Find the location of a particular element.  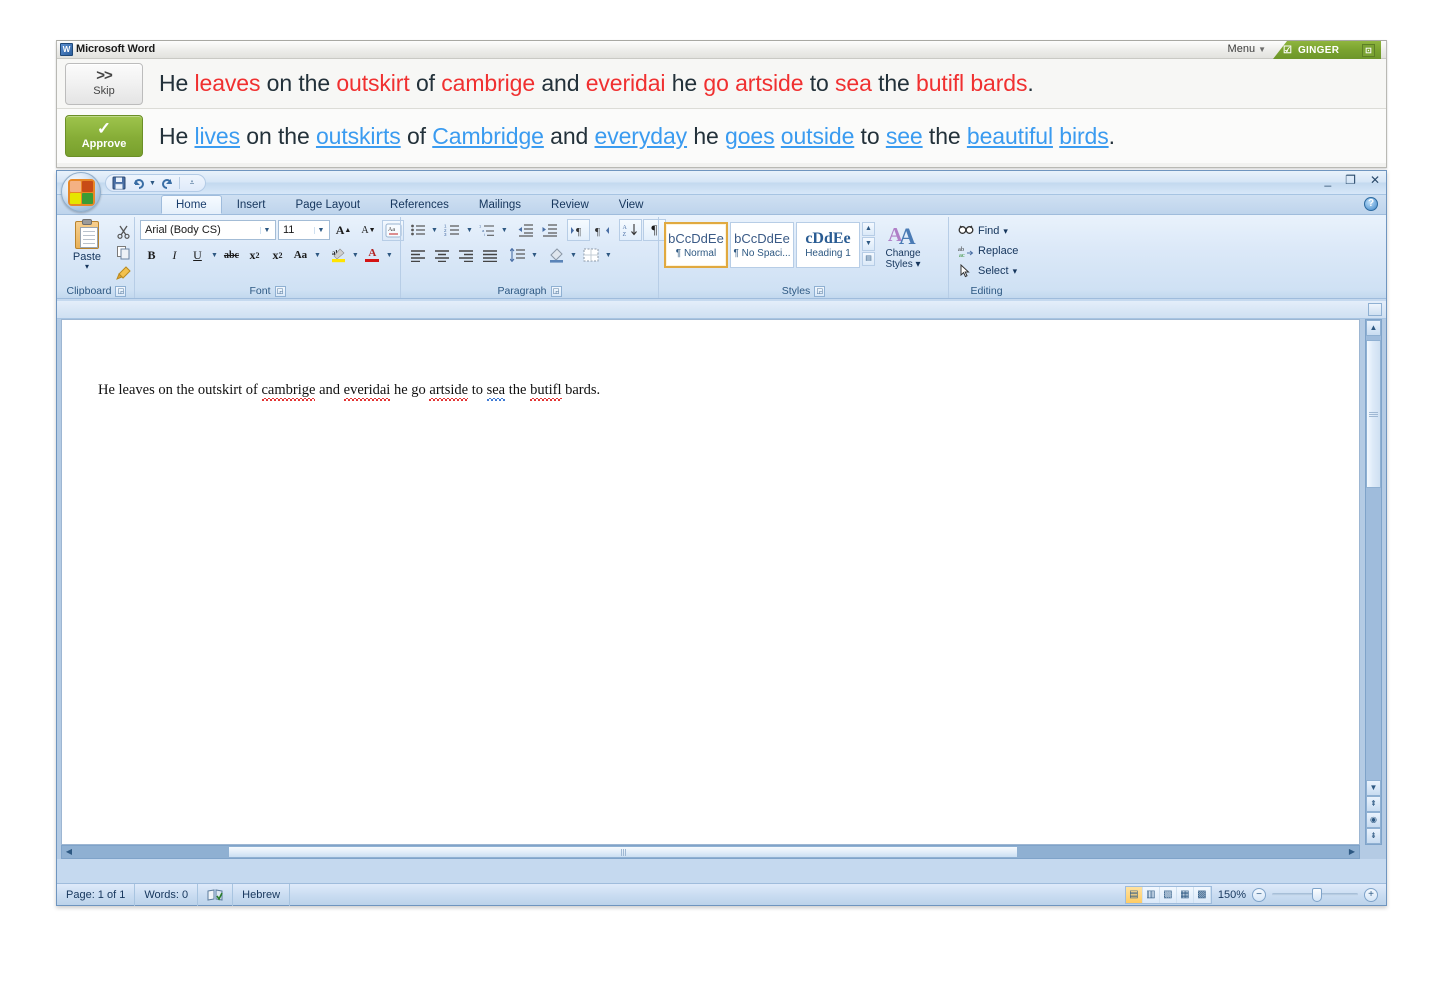

decrease-indent-button is located at coordinates (526, 230).